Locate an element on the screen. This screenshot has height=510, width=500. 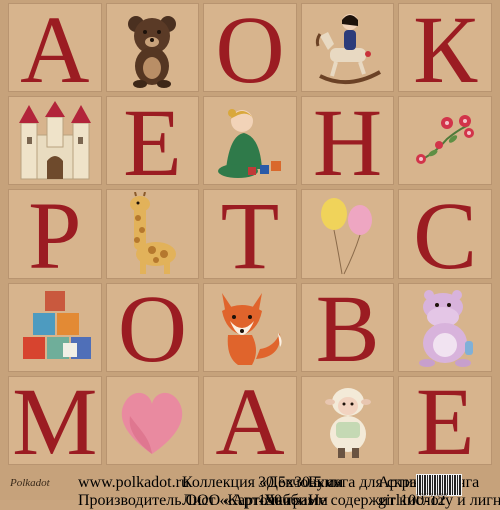
hippo-icon is located at coordinates (445, 327).